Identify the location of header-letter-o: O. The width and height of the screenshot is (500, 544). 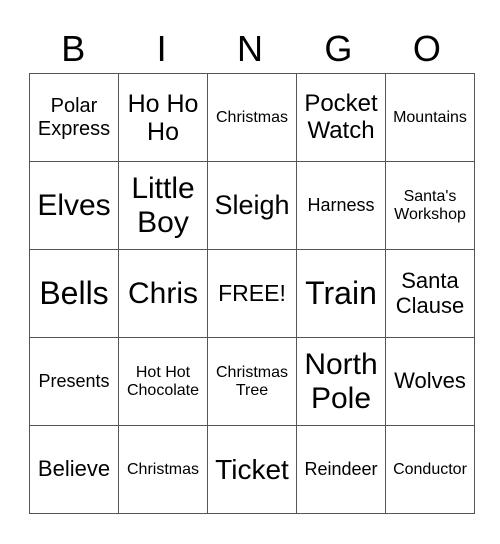
(426, 48).